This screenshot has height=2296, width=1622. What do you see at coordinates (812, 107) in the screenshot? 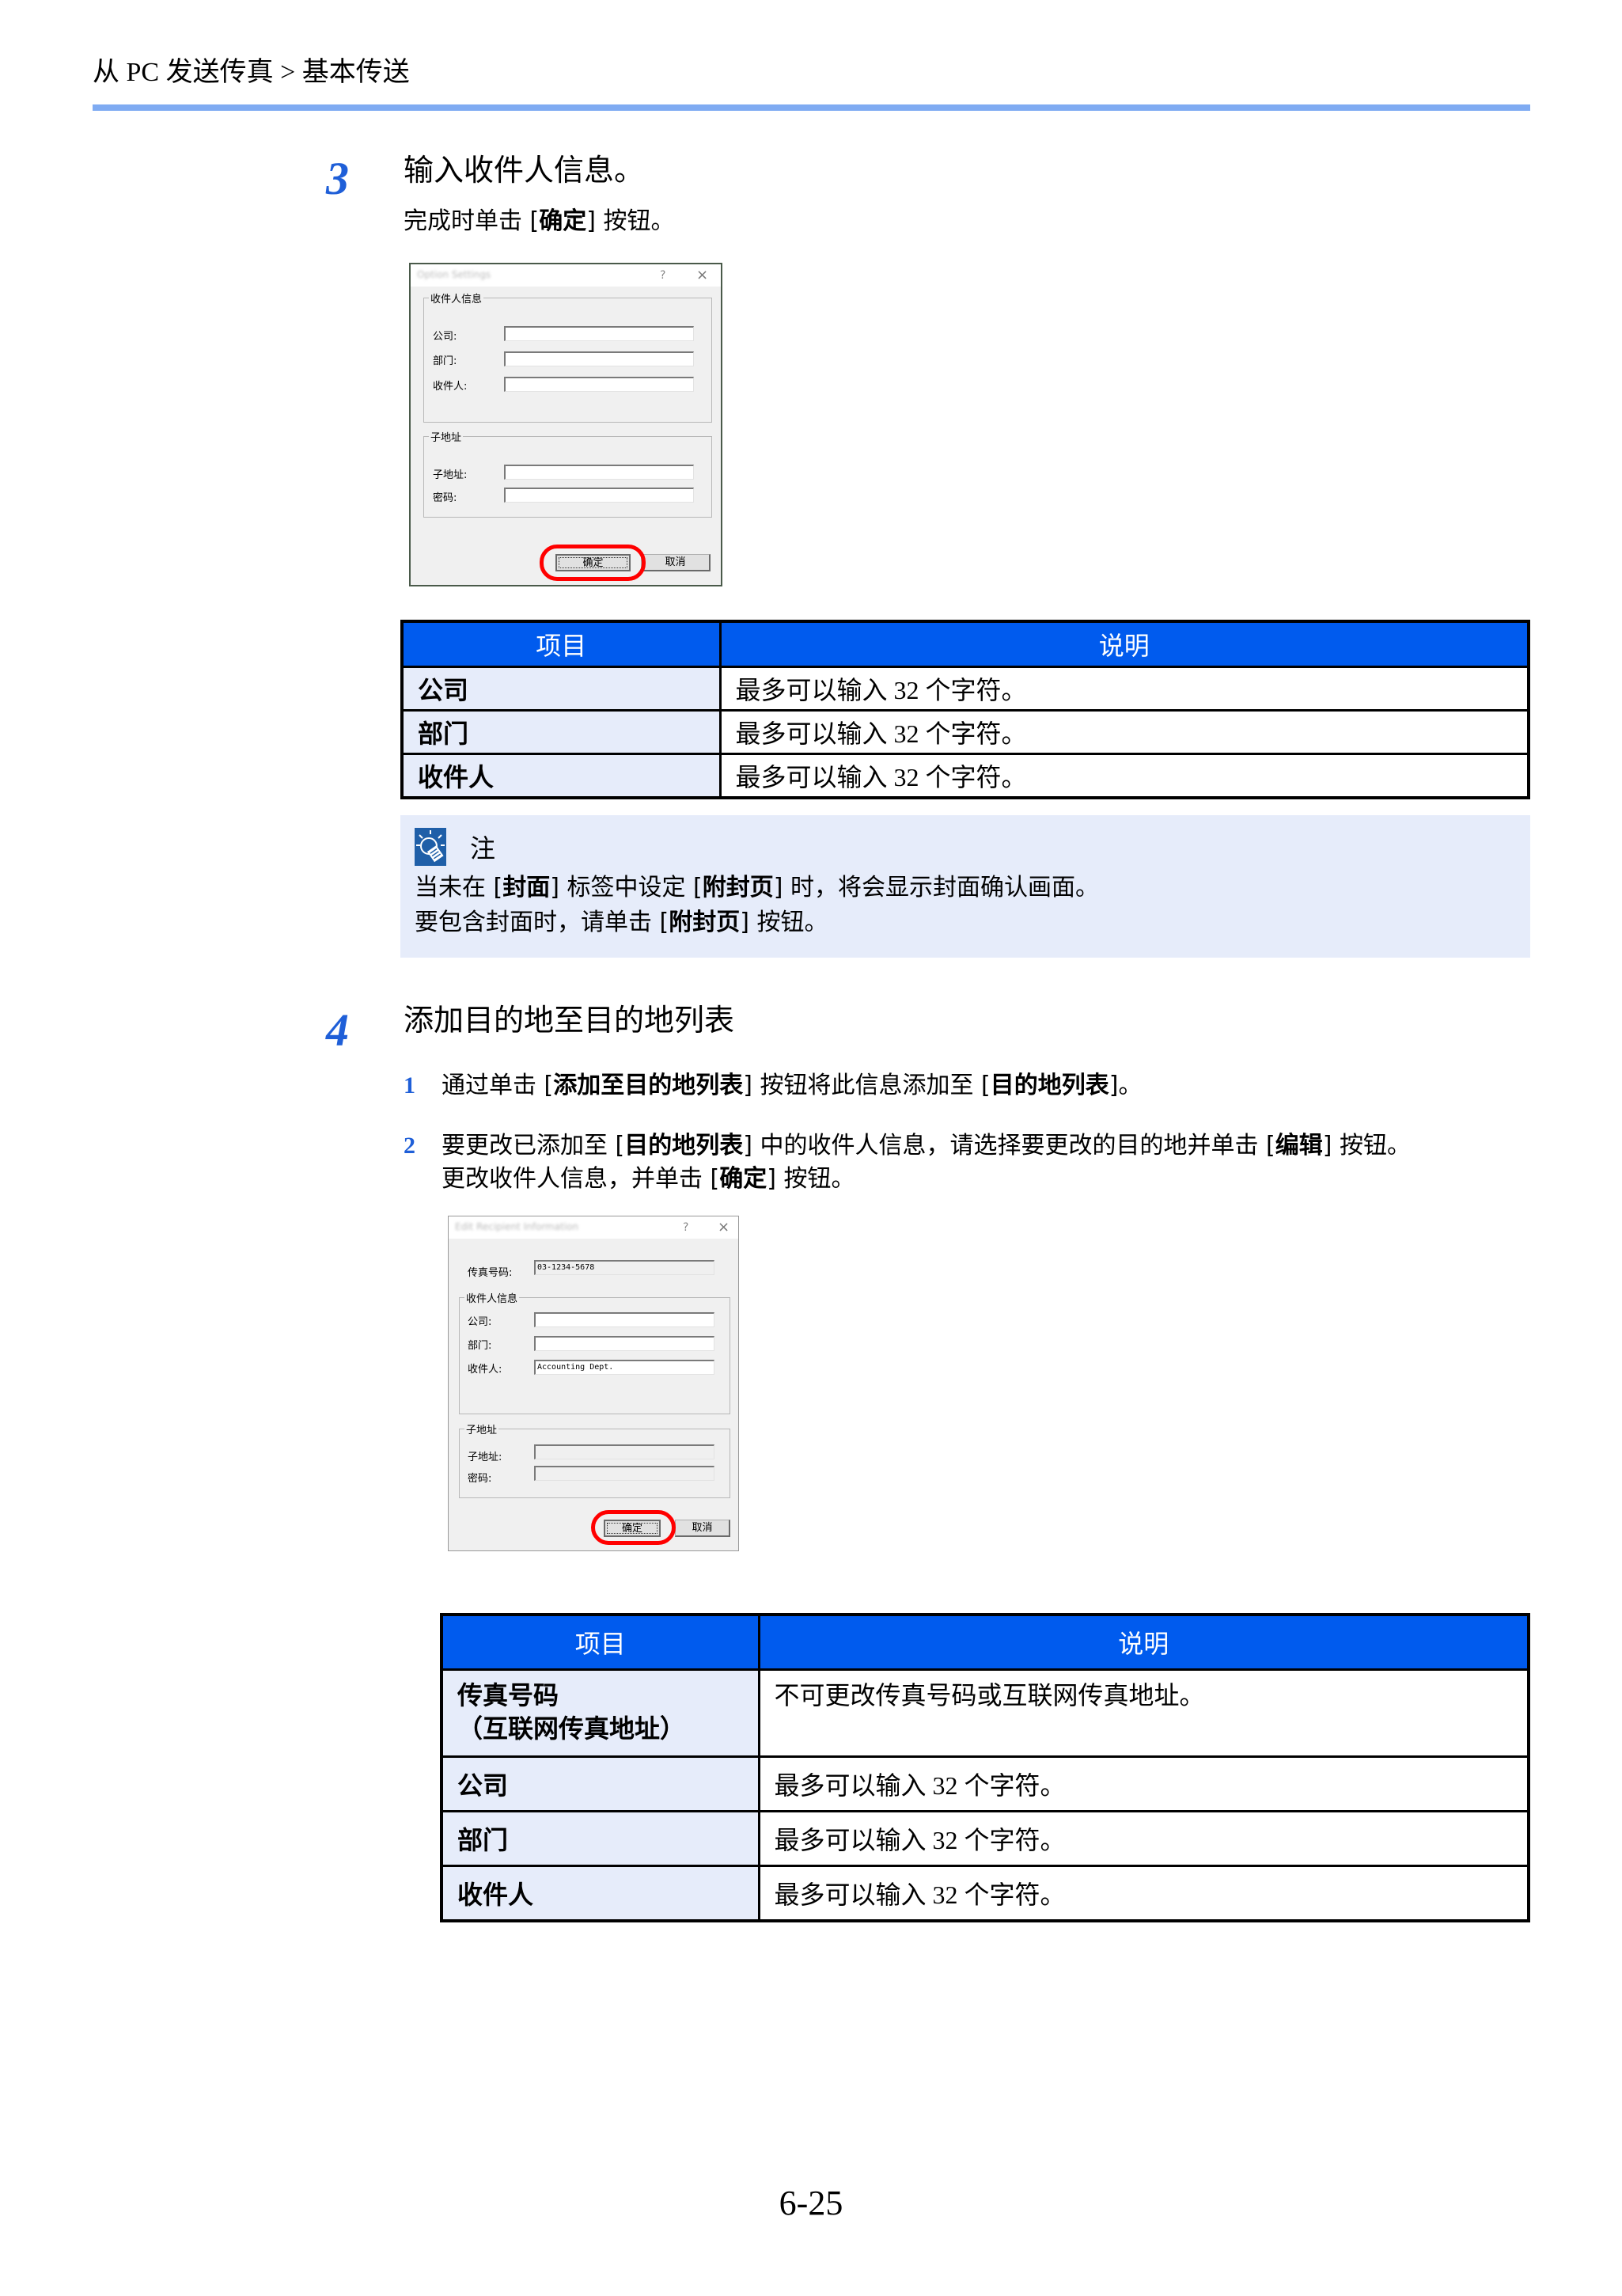
I see `header-rule` at bounding box center [812, 107].